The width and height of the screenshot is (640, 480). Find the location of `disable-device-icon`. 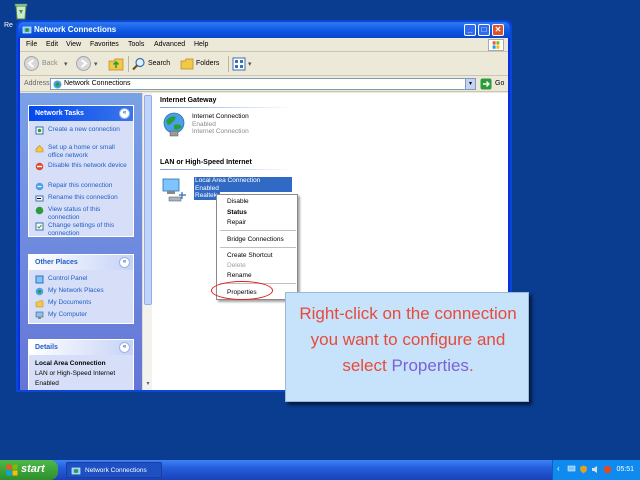

disable-device-icon is located at coordinates (39, 166).